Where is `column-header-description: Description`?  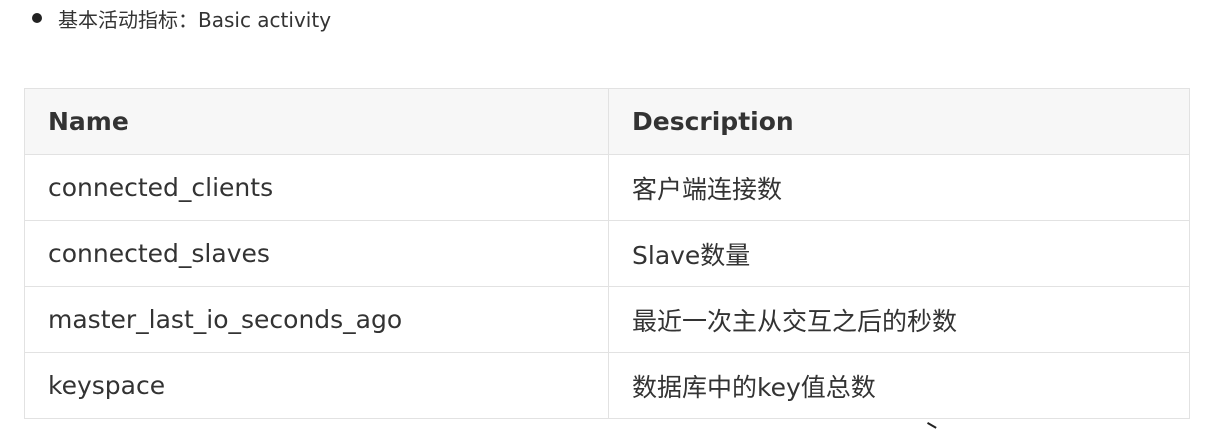
column-header-description: Description is located at coordinates (899, 121).